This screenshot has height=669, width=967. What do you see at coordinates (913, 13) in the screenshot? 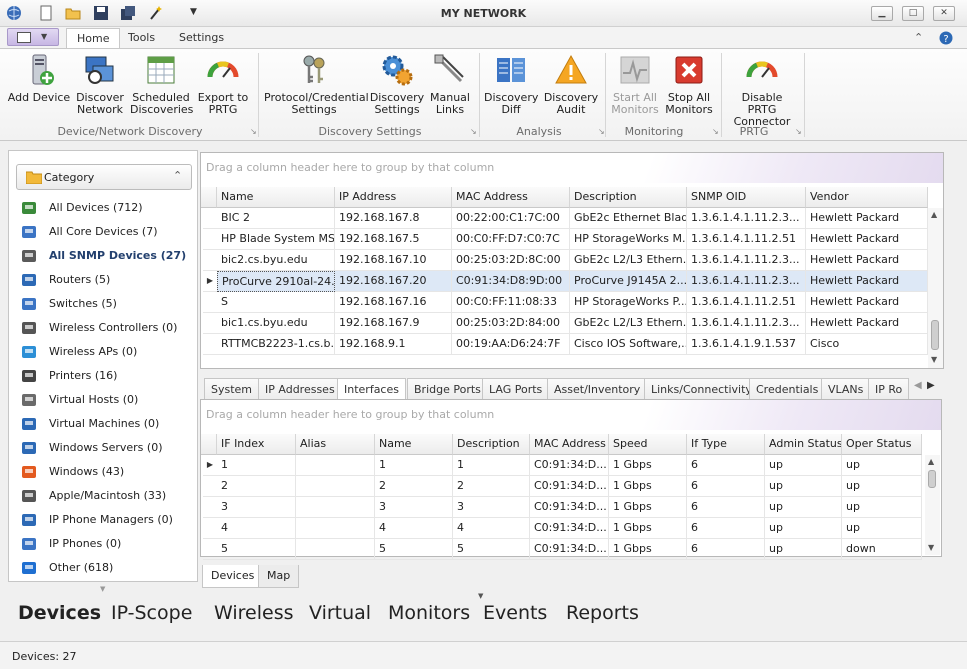
I see `maximize-button: □` at bounding box center [913, 13].